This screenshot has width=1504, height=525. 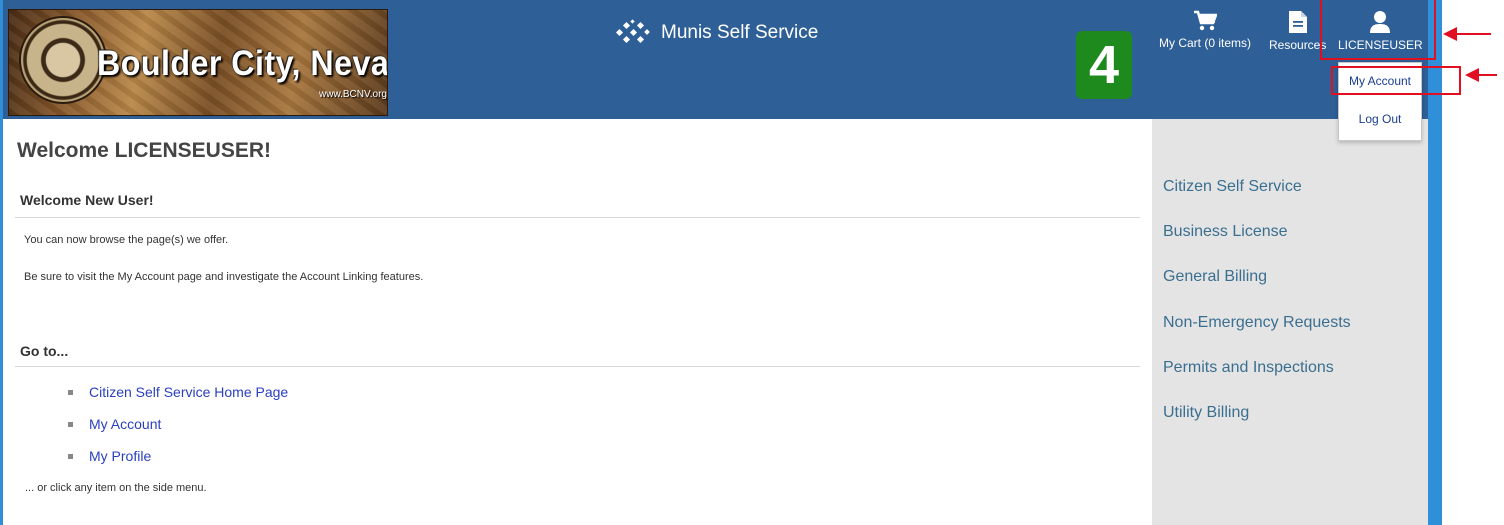 I want to click on cart-button: My Cart (0 items), so click(x=1205, y=30).